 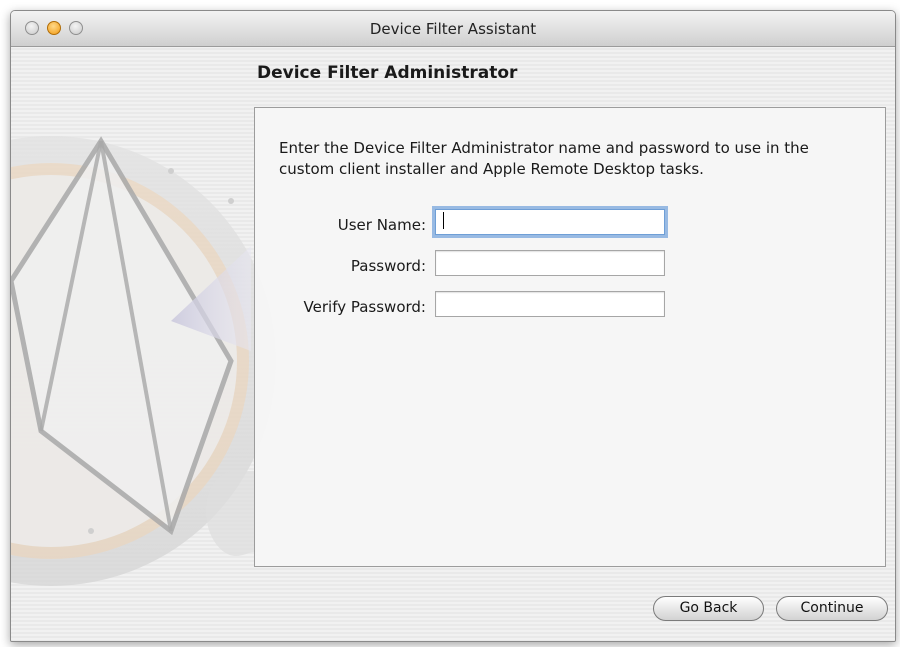 What do you see at coordinates (550, 304) in the screenshot?
I see `verify-password-field` at bounding box center [550, 304].